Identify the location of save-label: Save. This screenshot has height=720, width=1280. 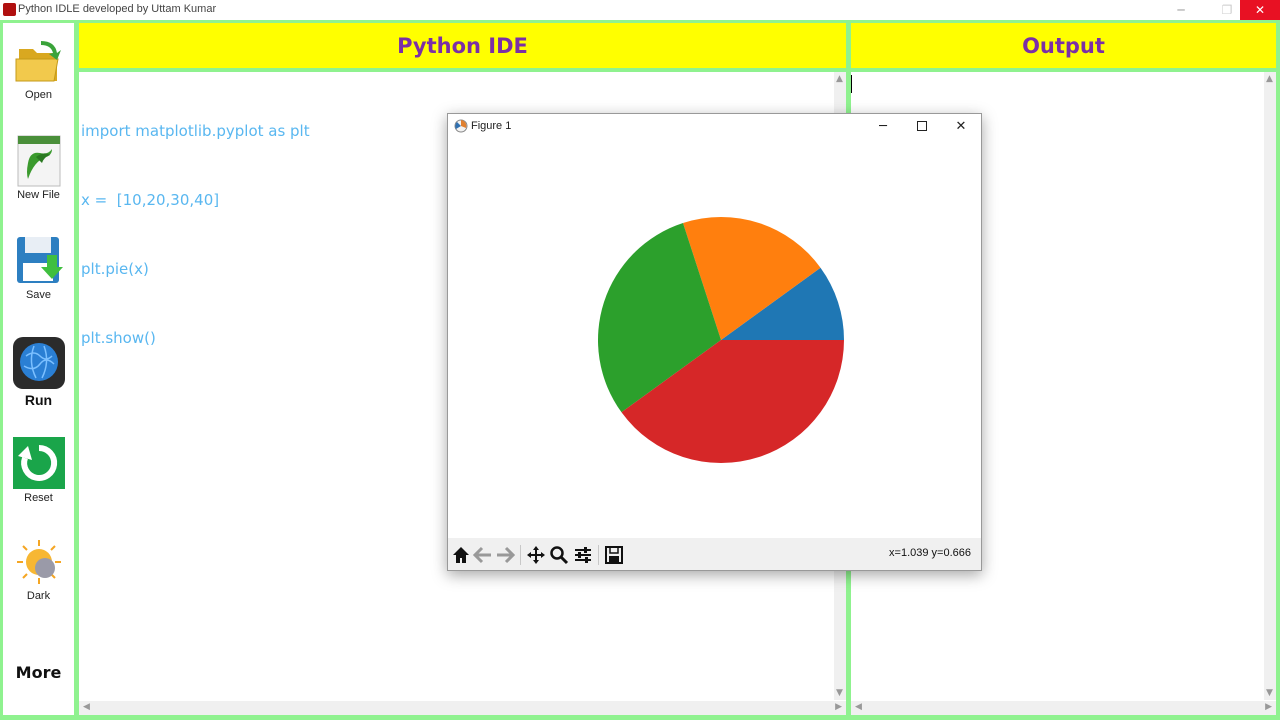
(38, 295).